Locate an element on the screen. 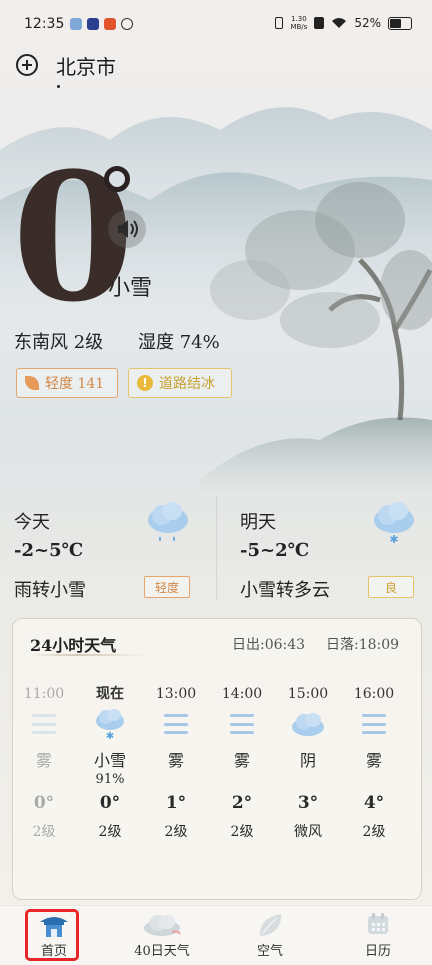 The image size is (432, 965). hour-condition: 小雪 is located at coordinates (109, 760).